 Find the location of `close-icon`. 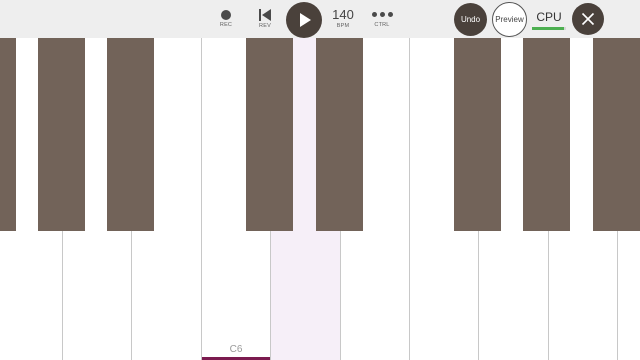

close-icon is located at coordinates (588, 19).